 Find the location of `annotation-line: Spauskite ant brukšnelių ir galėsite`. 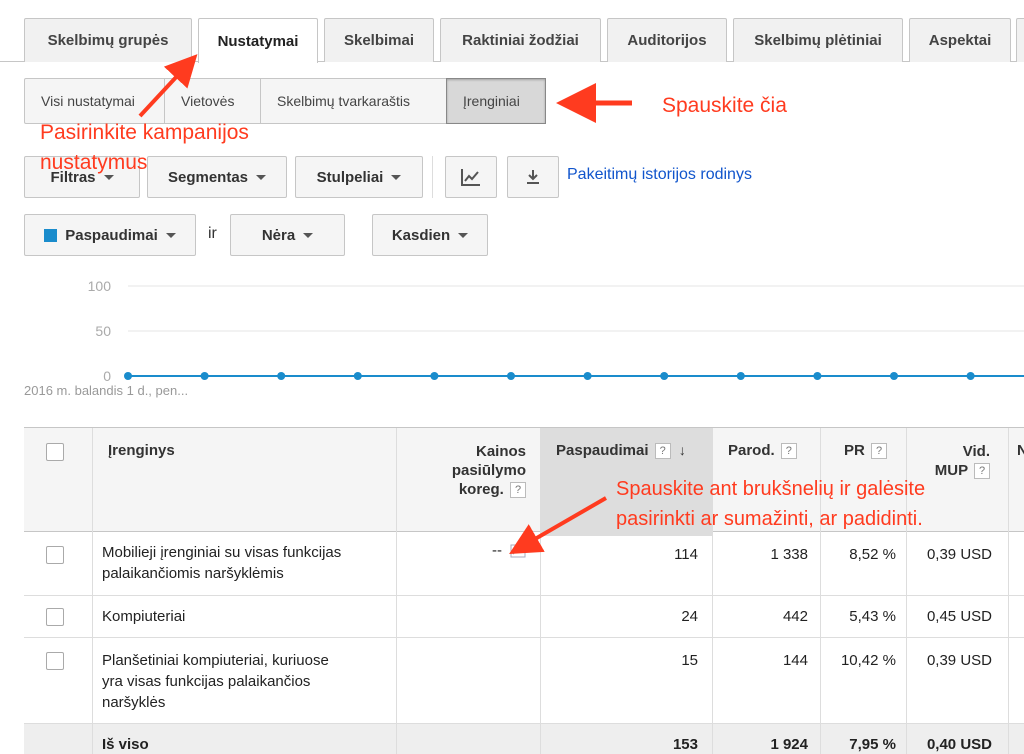

annotation-line: Spauskite ant brukšnelių ir galėsite is located at coordinates (771, 489).